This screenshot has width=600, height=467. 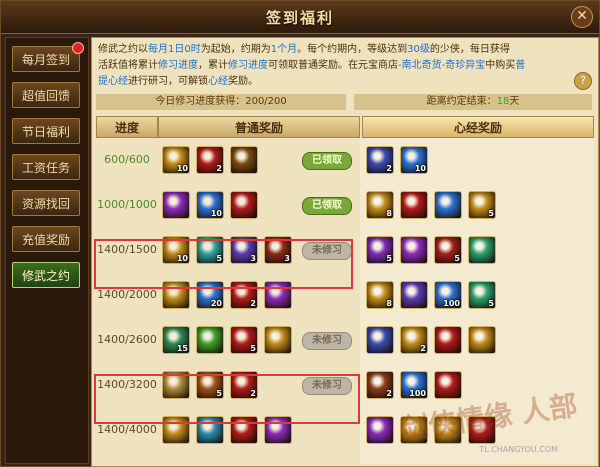 I want to click on nav-item-2: 节日福利, so click(x=46, y=131).